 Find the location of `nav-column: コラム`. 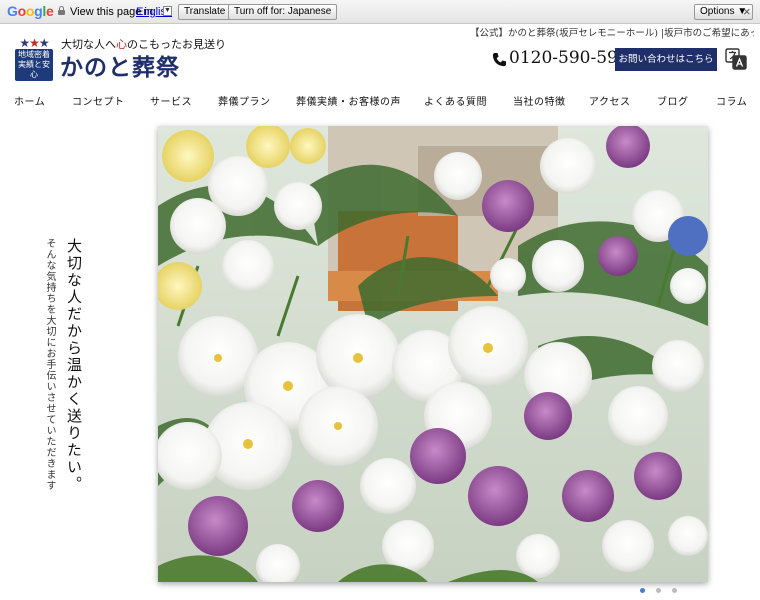

nav-column: コラム is located at coordinates (731, 100).